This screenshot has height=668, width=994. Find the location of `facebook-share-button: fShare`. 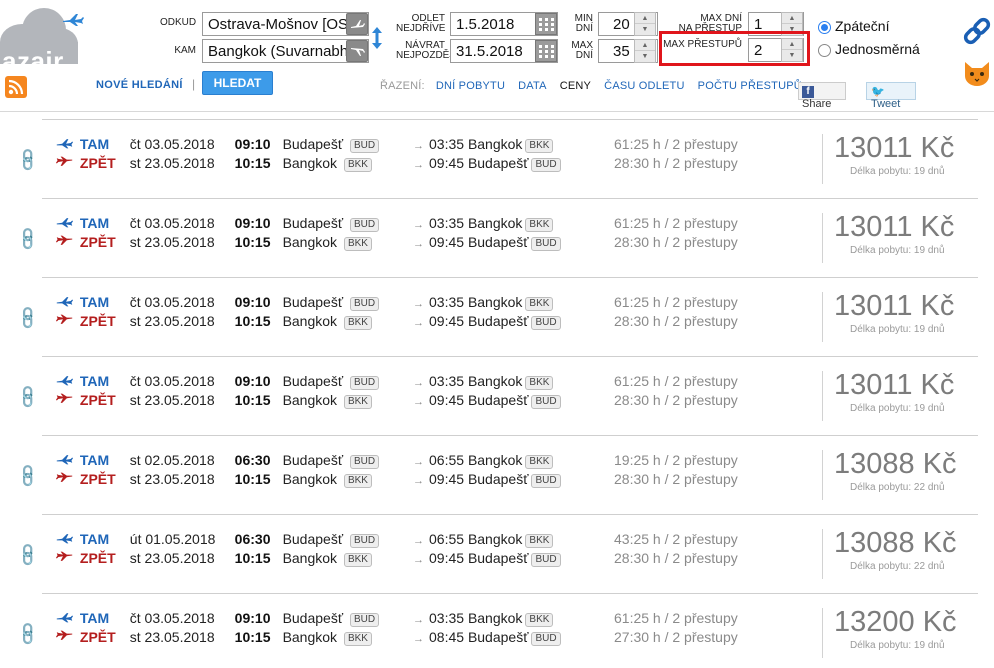

facebook-share-button: fShare is located at coordinates (822, 96).